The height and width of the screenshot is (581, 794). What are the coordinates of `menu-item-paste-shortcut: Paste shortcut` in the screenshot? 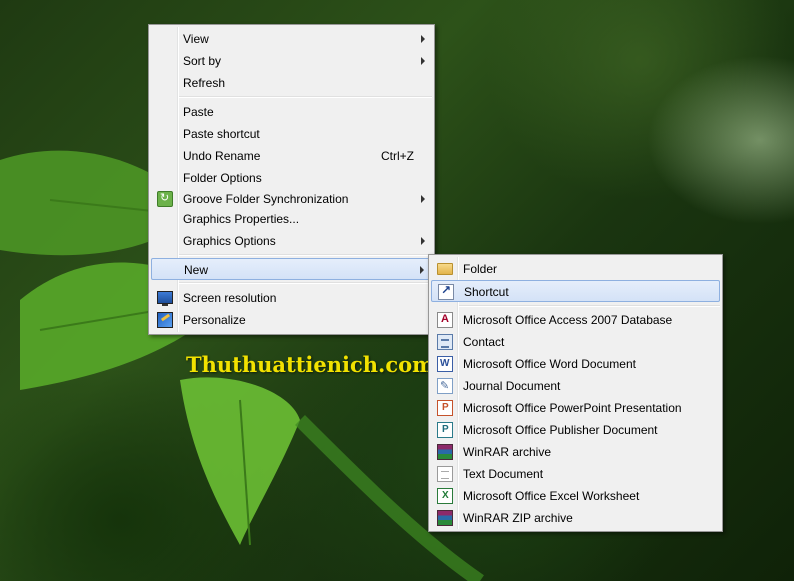 It's located at (291, 134).